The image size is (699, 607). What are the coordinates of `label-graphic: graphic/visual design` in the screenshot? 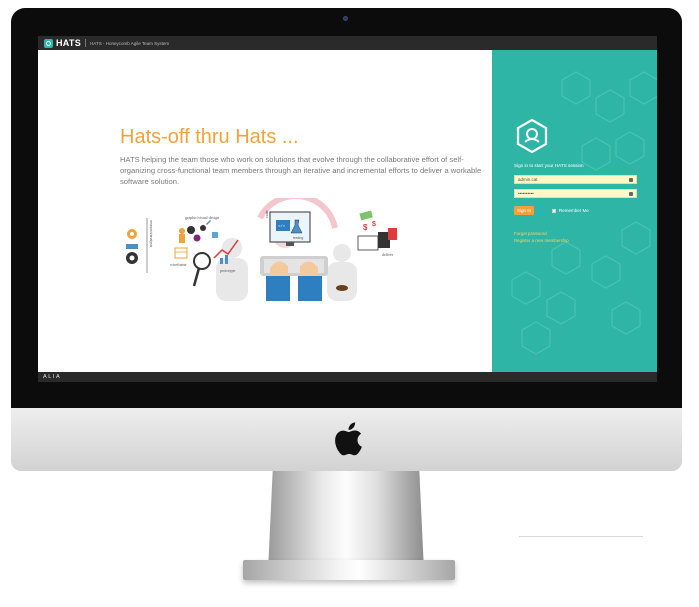 It's located at (202, 217).